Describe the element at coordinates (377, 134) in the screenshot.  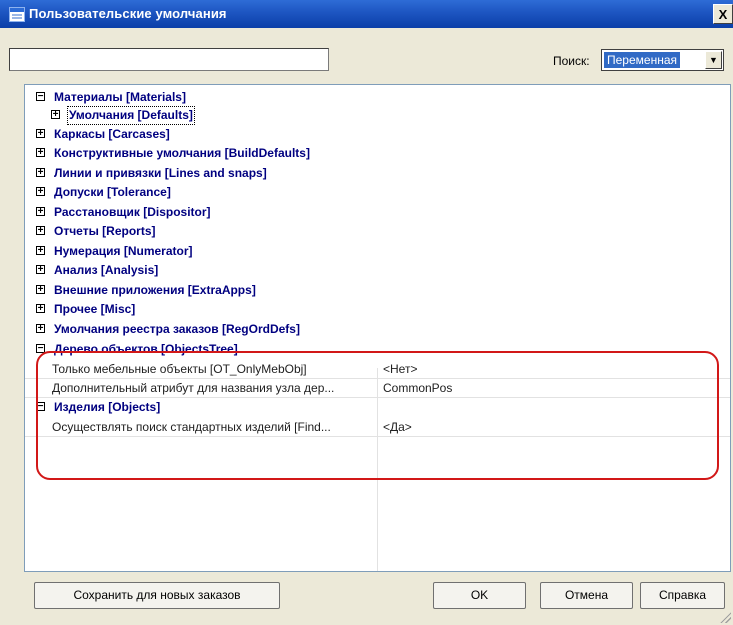
I see `tree-section: + Каркасы [Carcases]` at that location.